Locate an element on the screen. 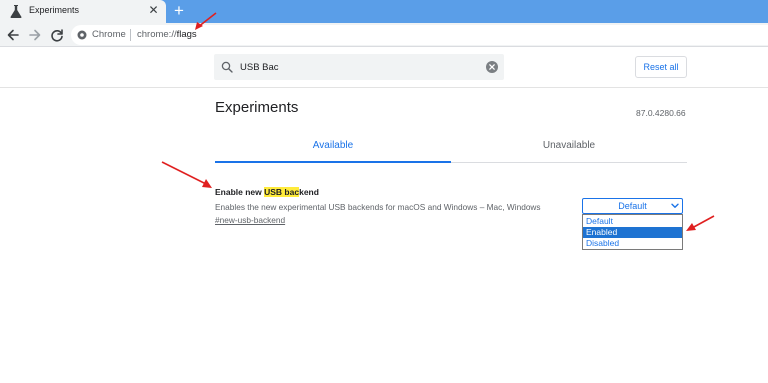  flag-title: Enable new USB backend is located at coordinates (267, 192).